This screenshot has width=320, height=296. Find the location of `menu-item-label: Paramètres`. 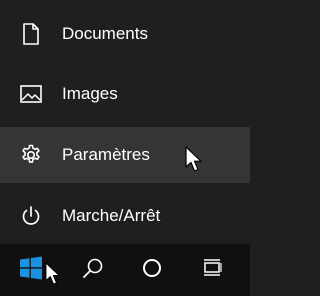

menu-item-label: Paramètres is located at coordinates (106, 154).